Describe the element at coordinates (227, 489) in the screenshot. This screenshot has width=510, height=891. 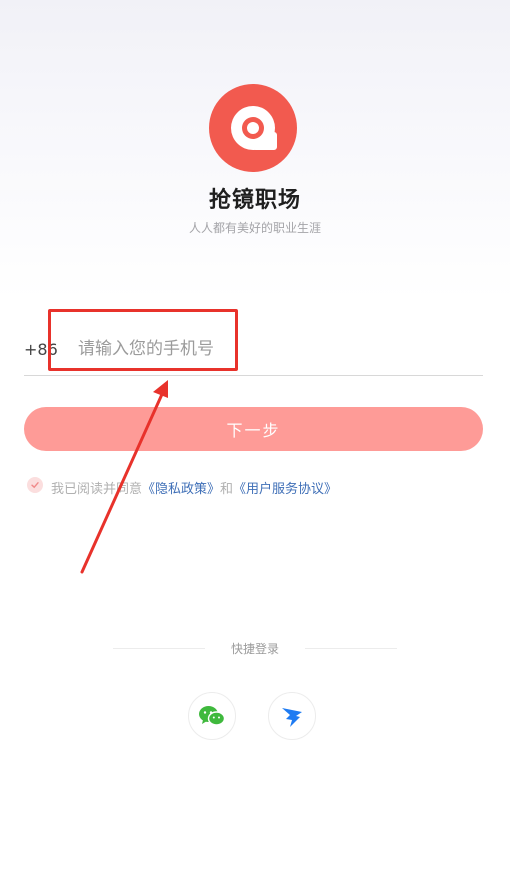
I see `agreement-conjunction: 和` at that location.